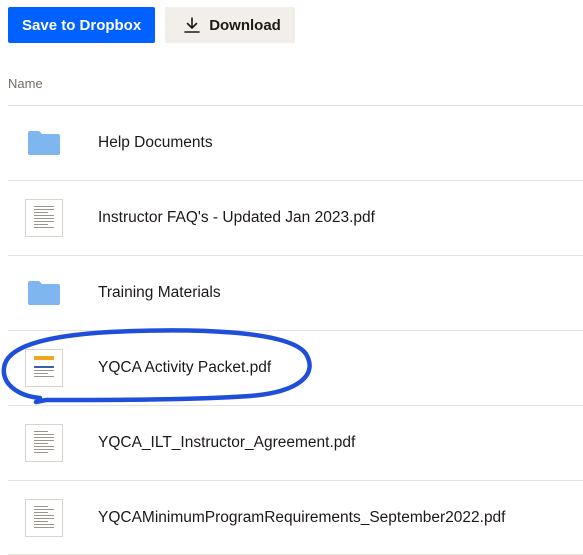  I want to click on file-row-help-documents: Help Documents, so click(295, 142).